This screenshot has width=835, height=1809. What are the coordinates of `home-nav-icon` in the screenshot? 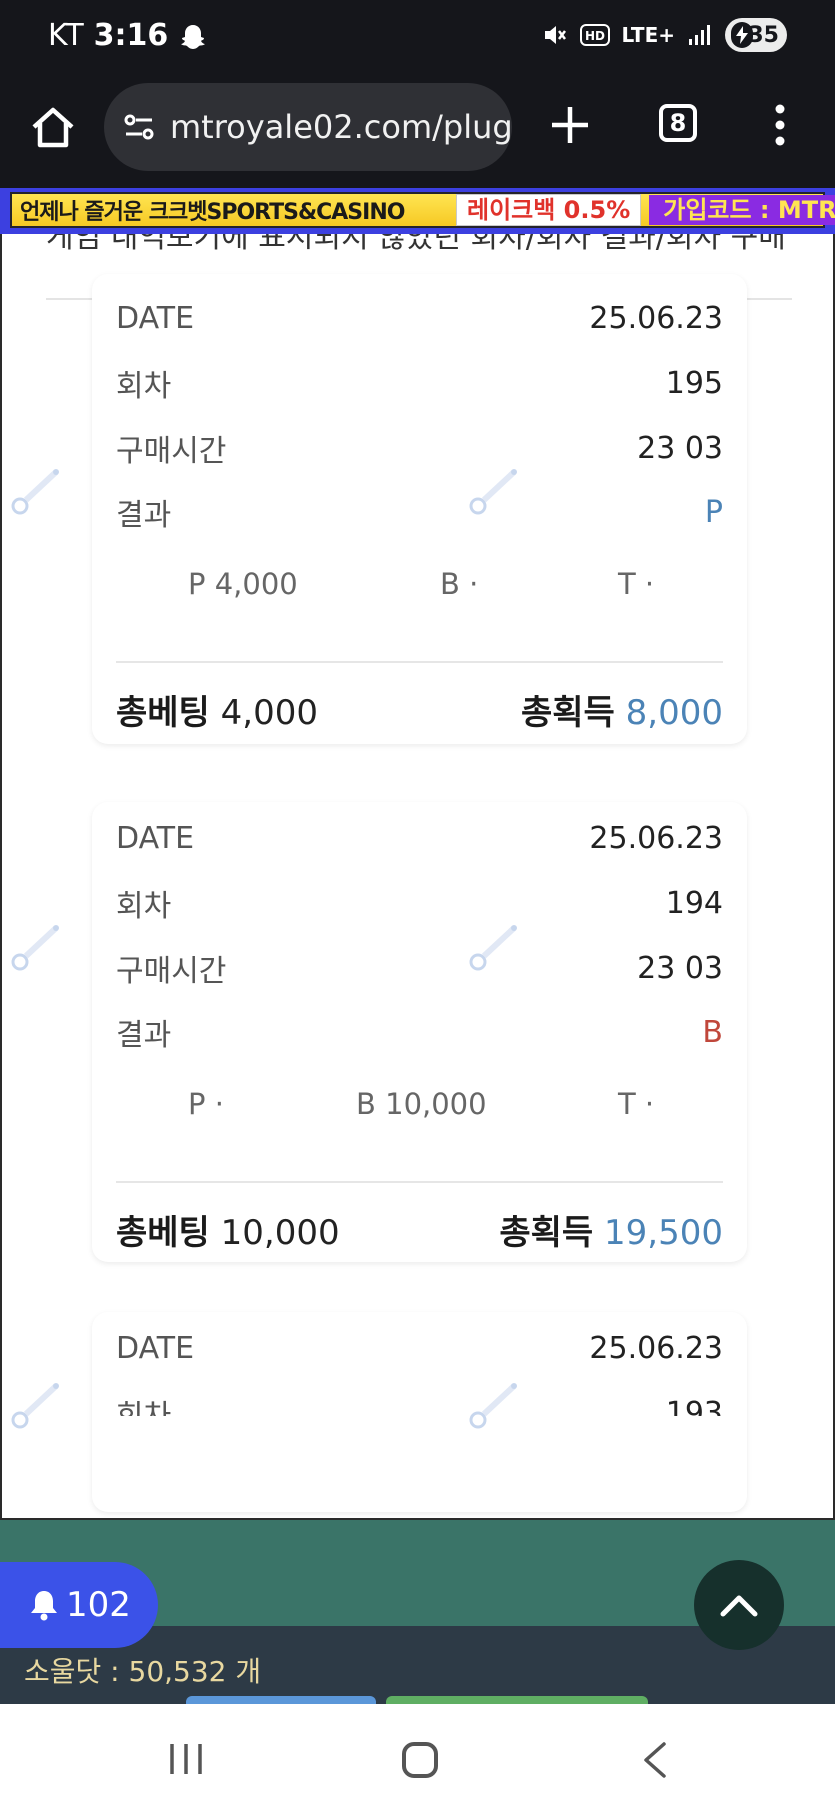 It's located at (420, 1760).